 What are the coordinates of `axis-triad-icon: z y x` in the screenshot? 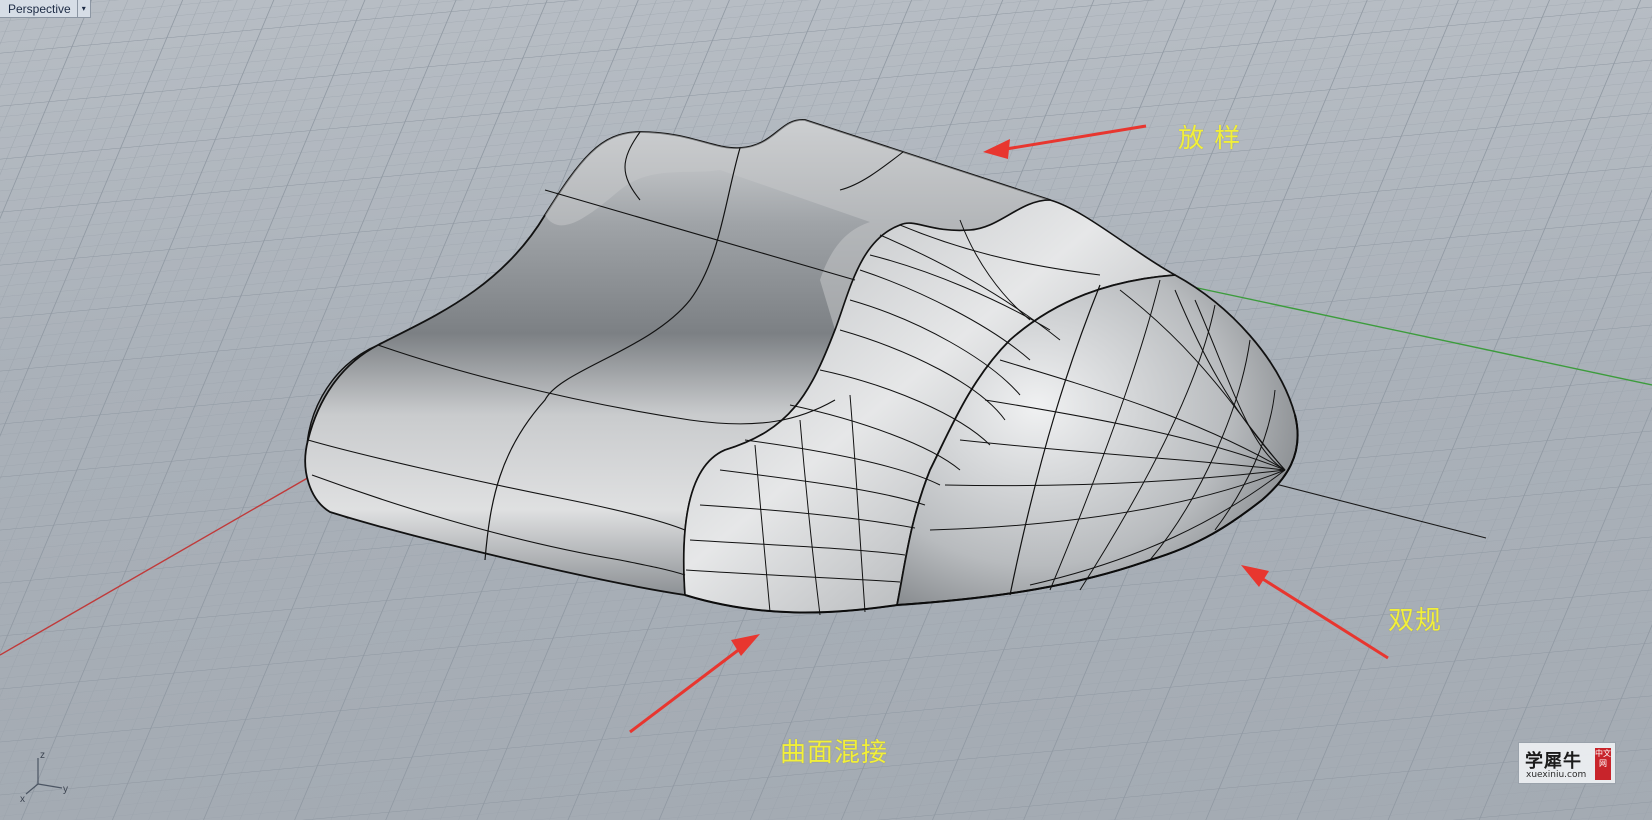 It's located at (44, 777).